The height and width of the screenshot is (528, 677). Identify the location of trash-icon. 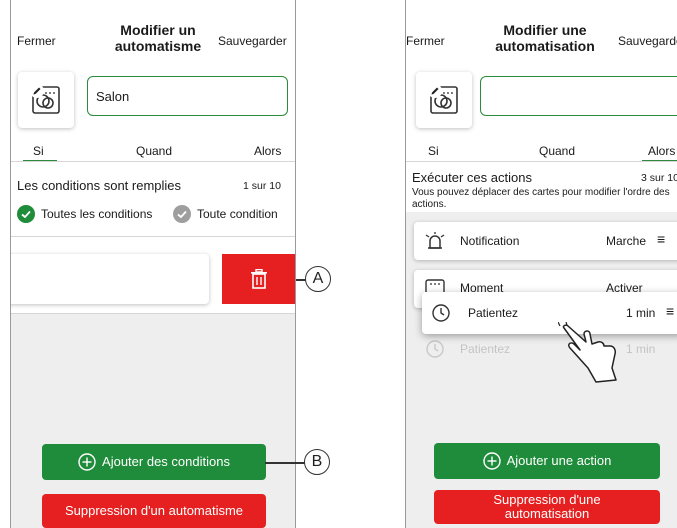
(259, 279).